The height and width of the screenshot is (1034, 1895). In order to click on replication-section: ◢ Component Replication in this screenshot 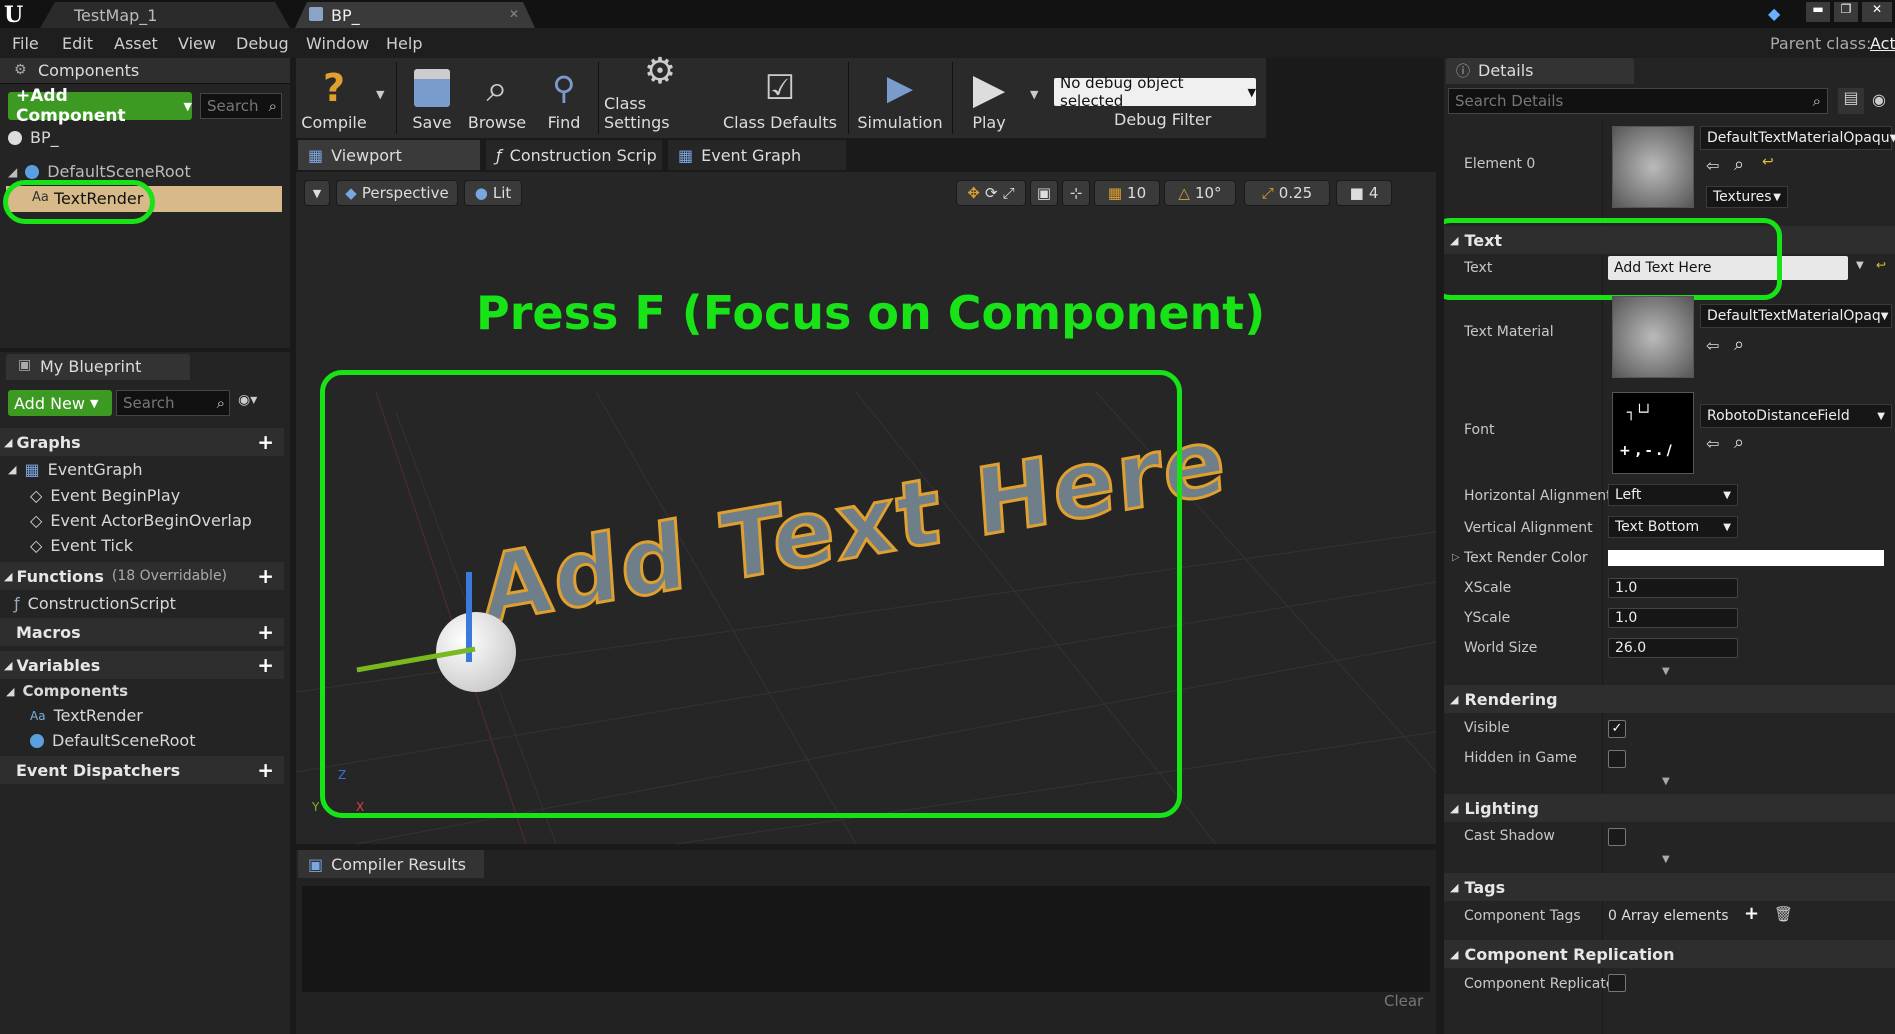, I will do `click(1669, 954)`.